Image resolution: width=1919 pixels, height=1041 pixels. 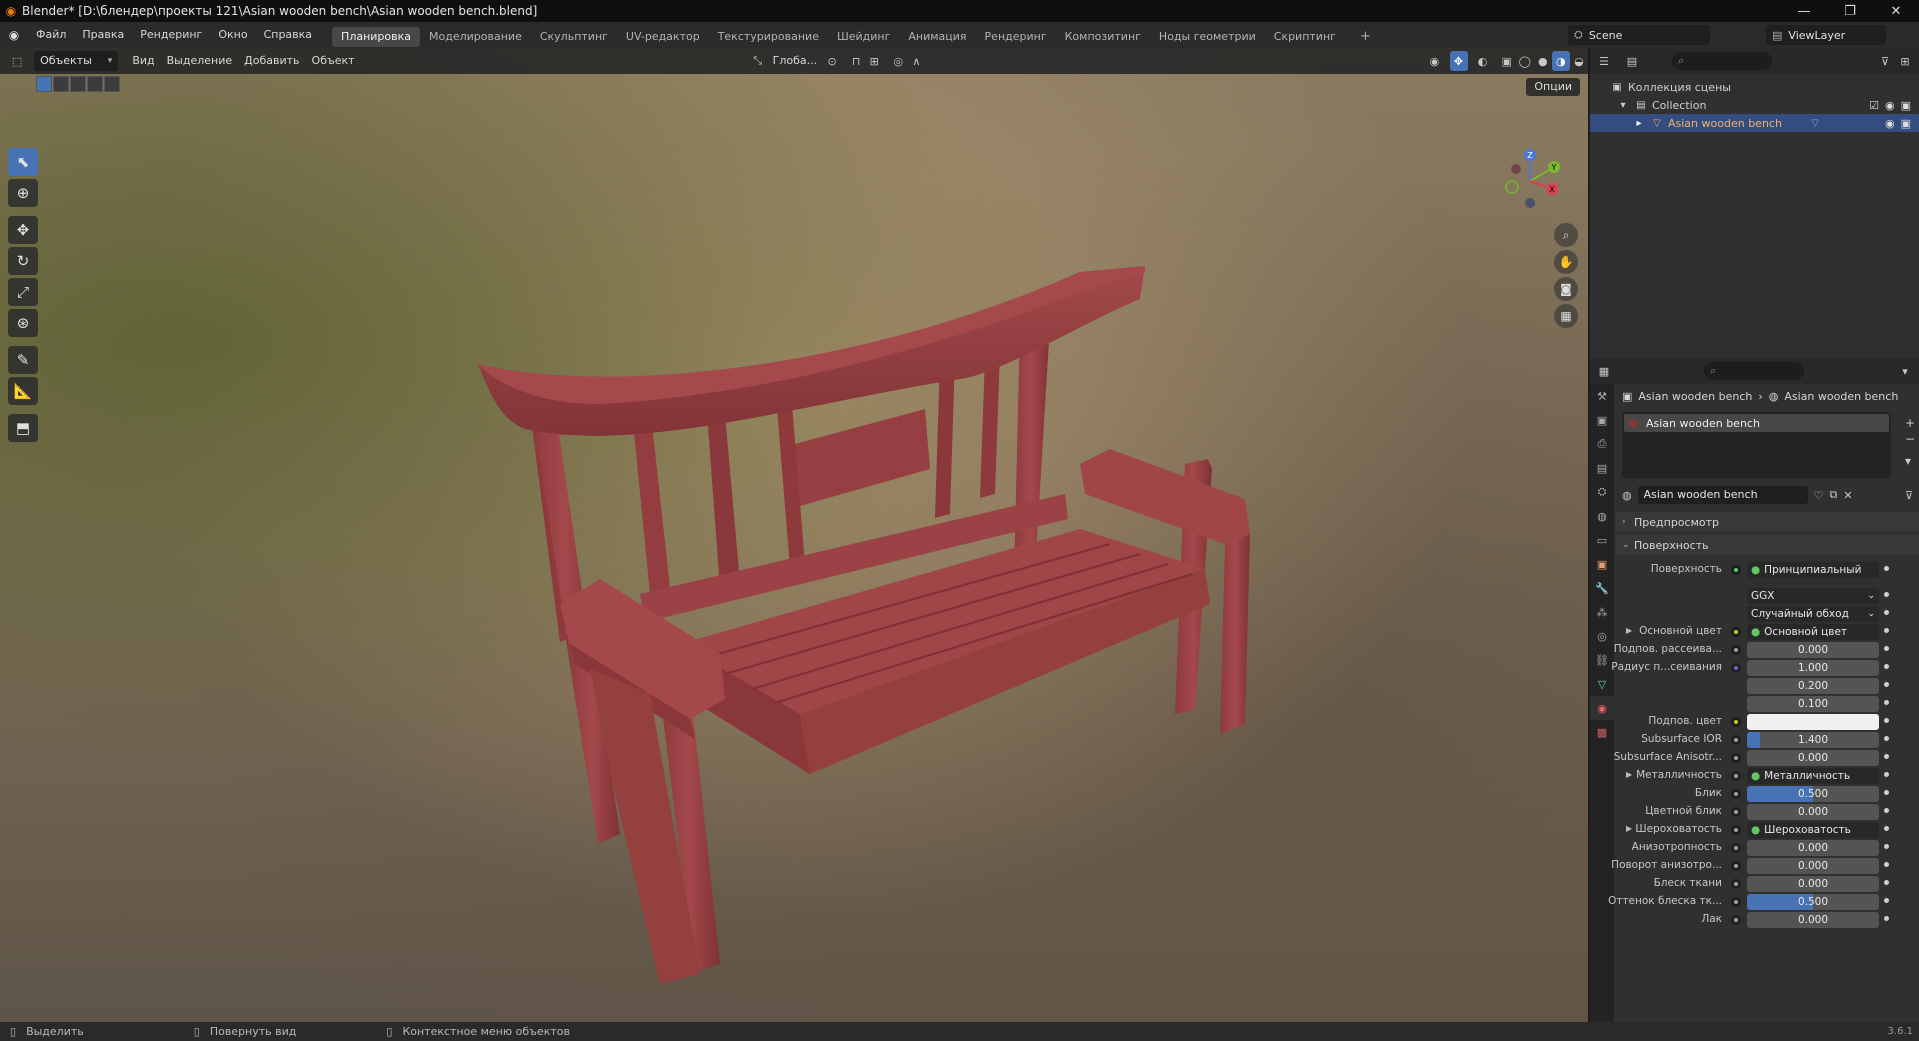 What do you see at coordinates (1632, 61) in the screenshot?
I see `display-mode-icon: ▤` at bounding box center [1632, 61].